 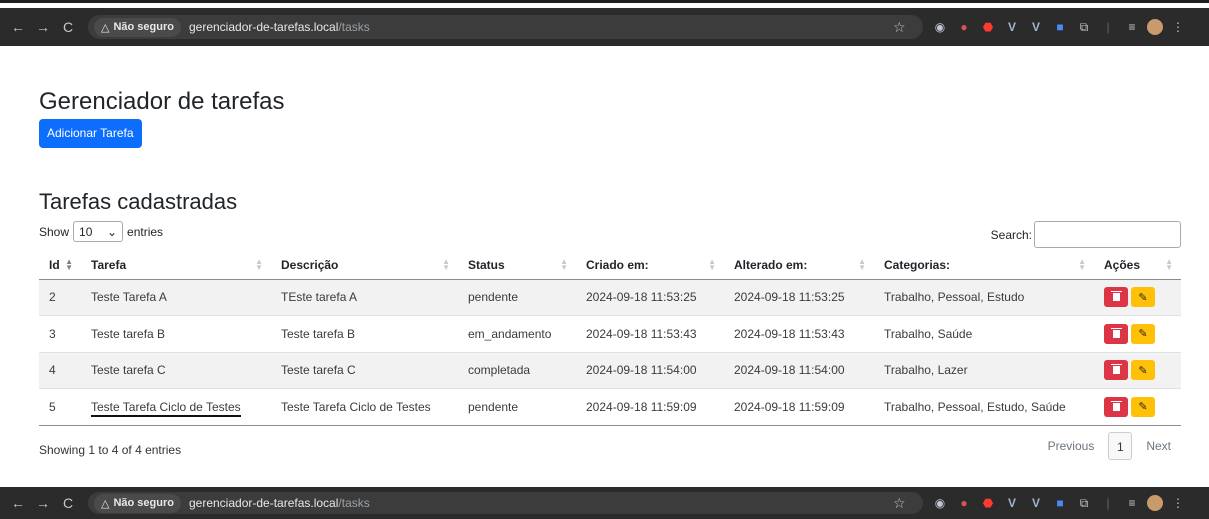 I want to click on column-header-id: Id ▲ ▼, so click(x=60, y=265).